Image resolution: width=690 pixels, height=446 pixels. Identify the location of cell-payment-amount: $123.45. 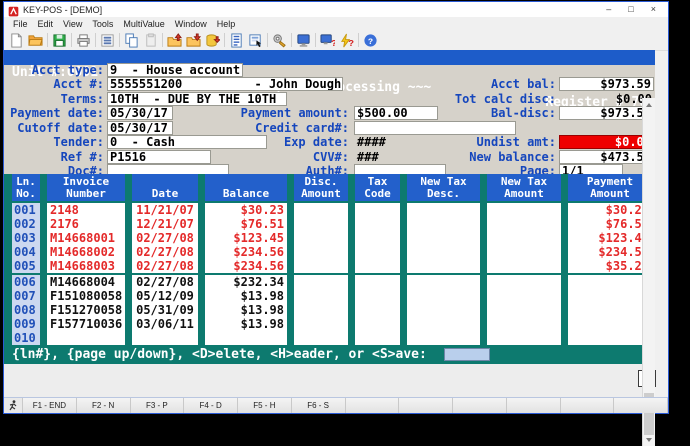
(610, 238).